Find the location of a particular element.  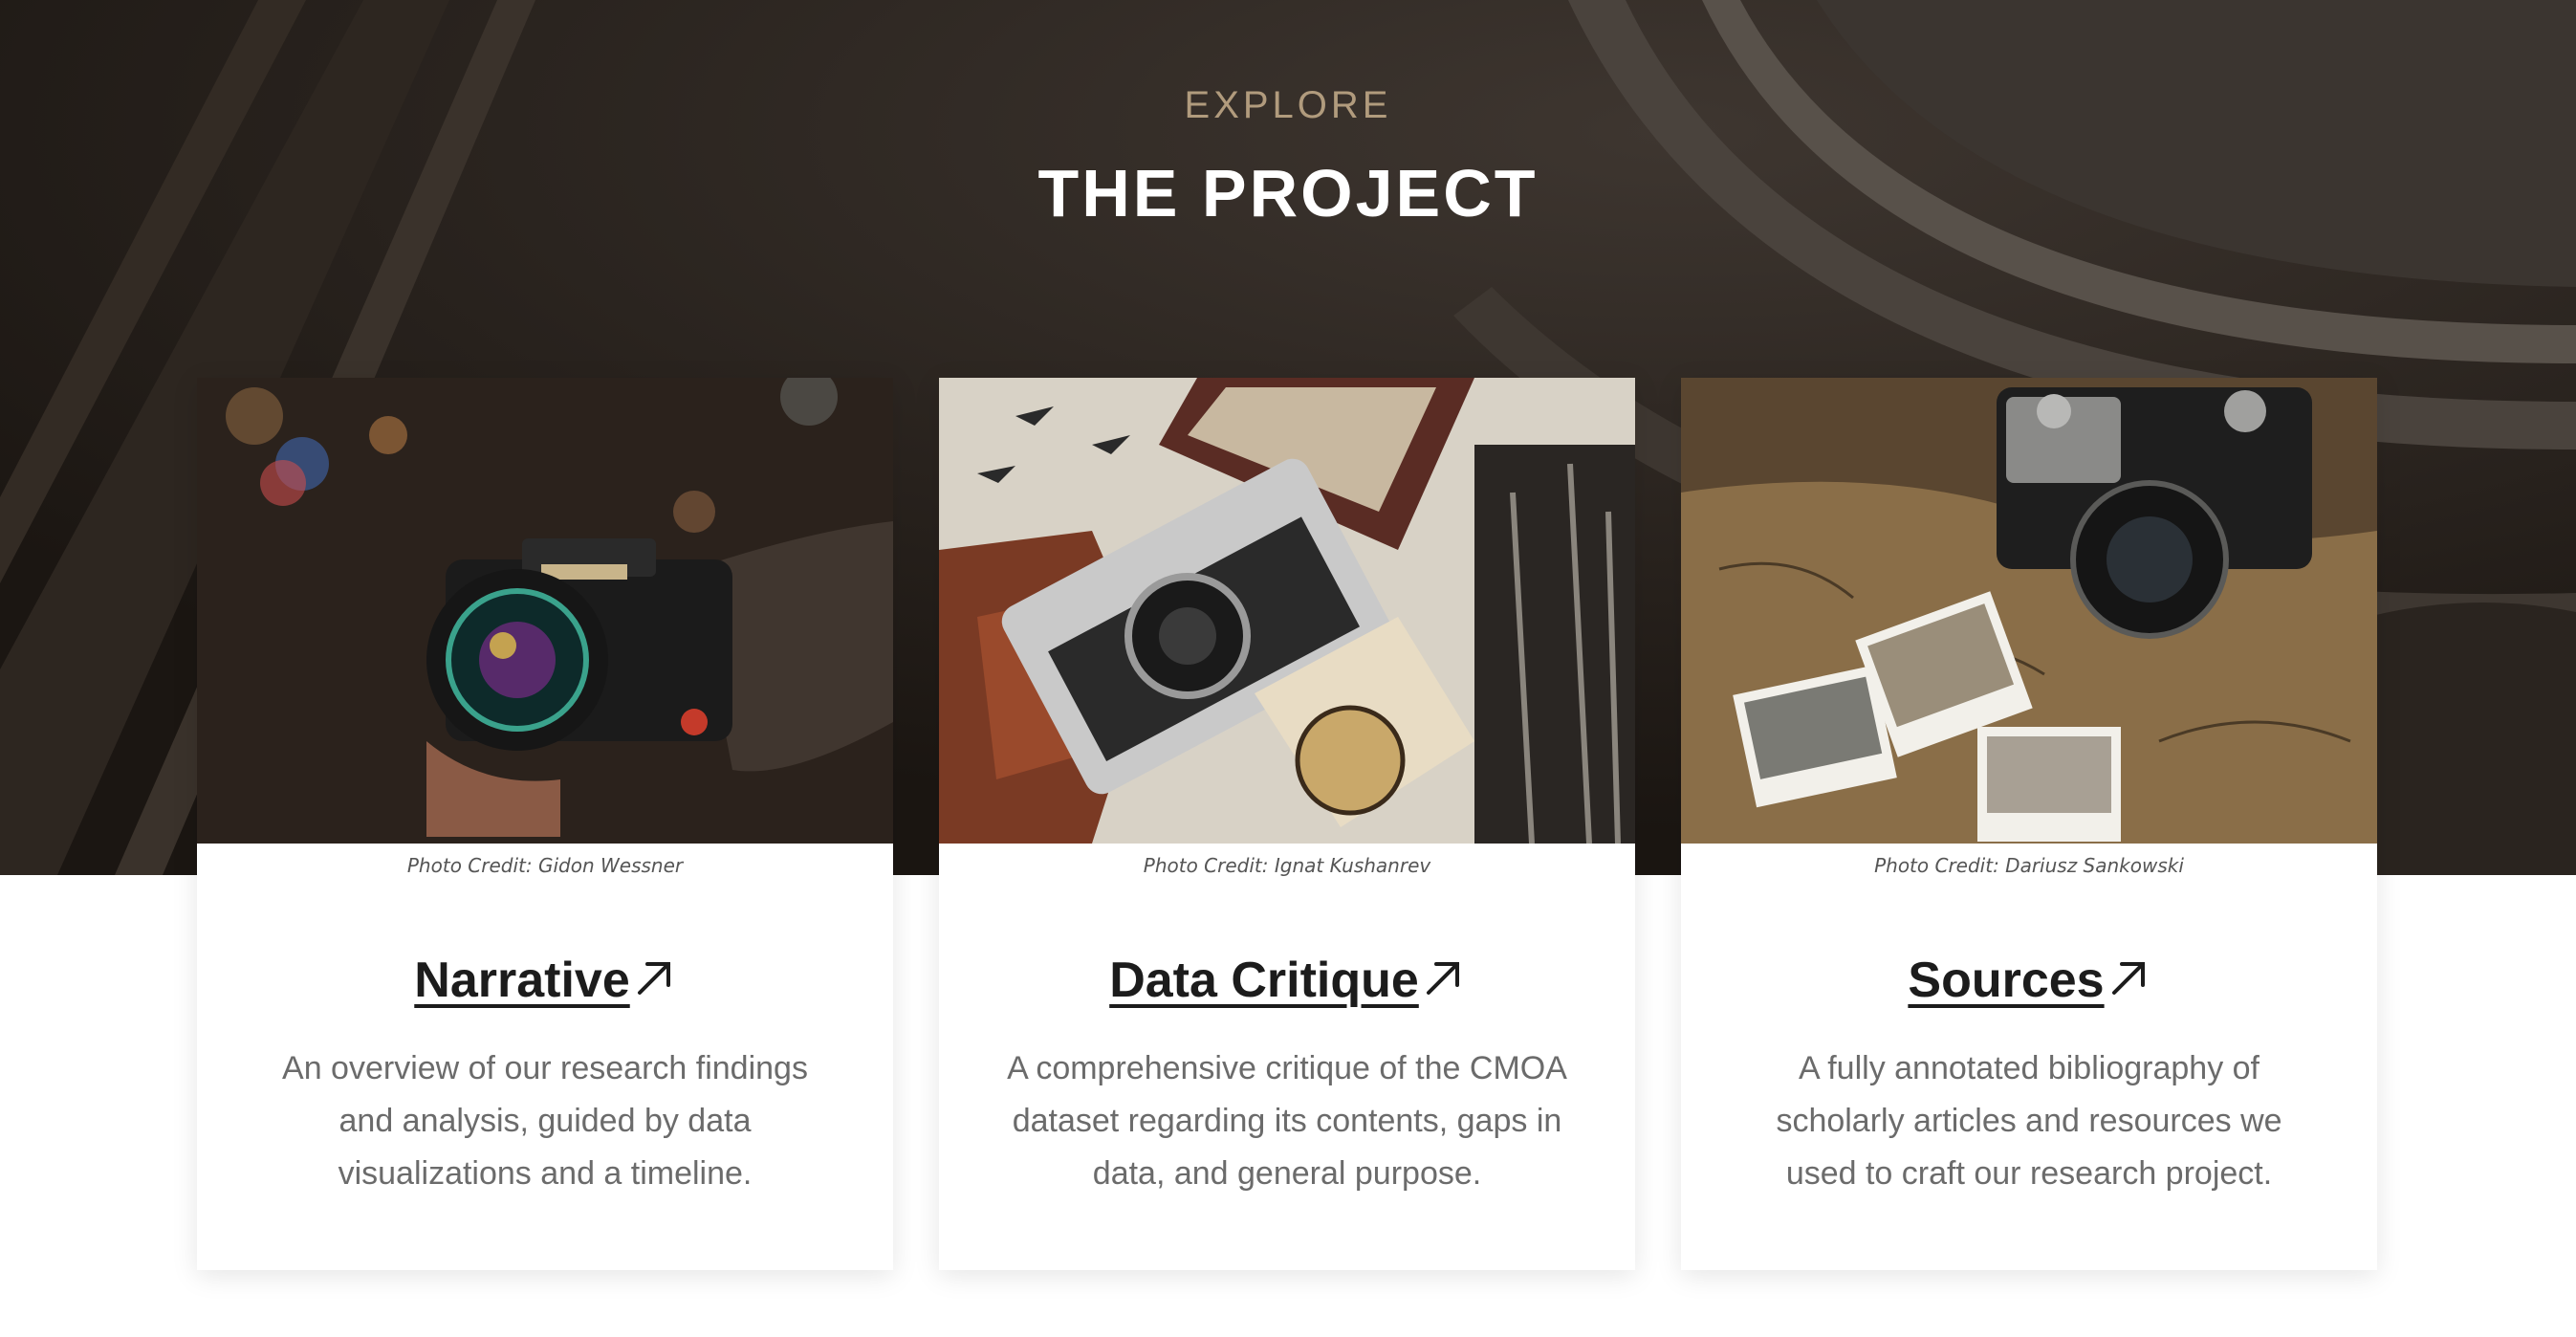

link-label: Data Critique is located at coordinates (1264, 981).